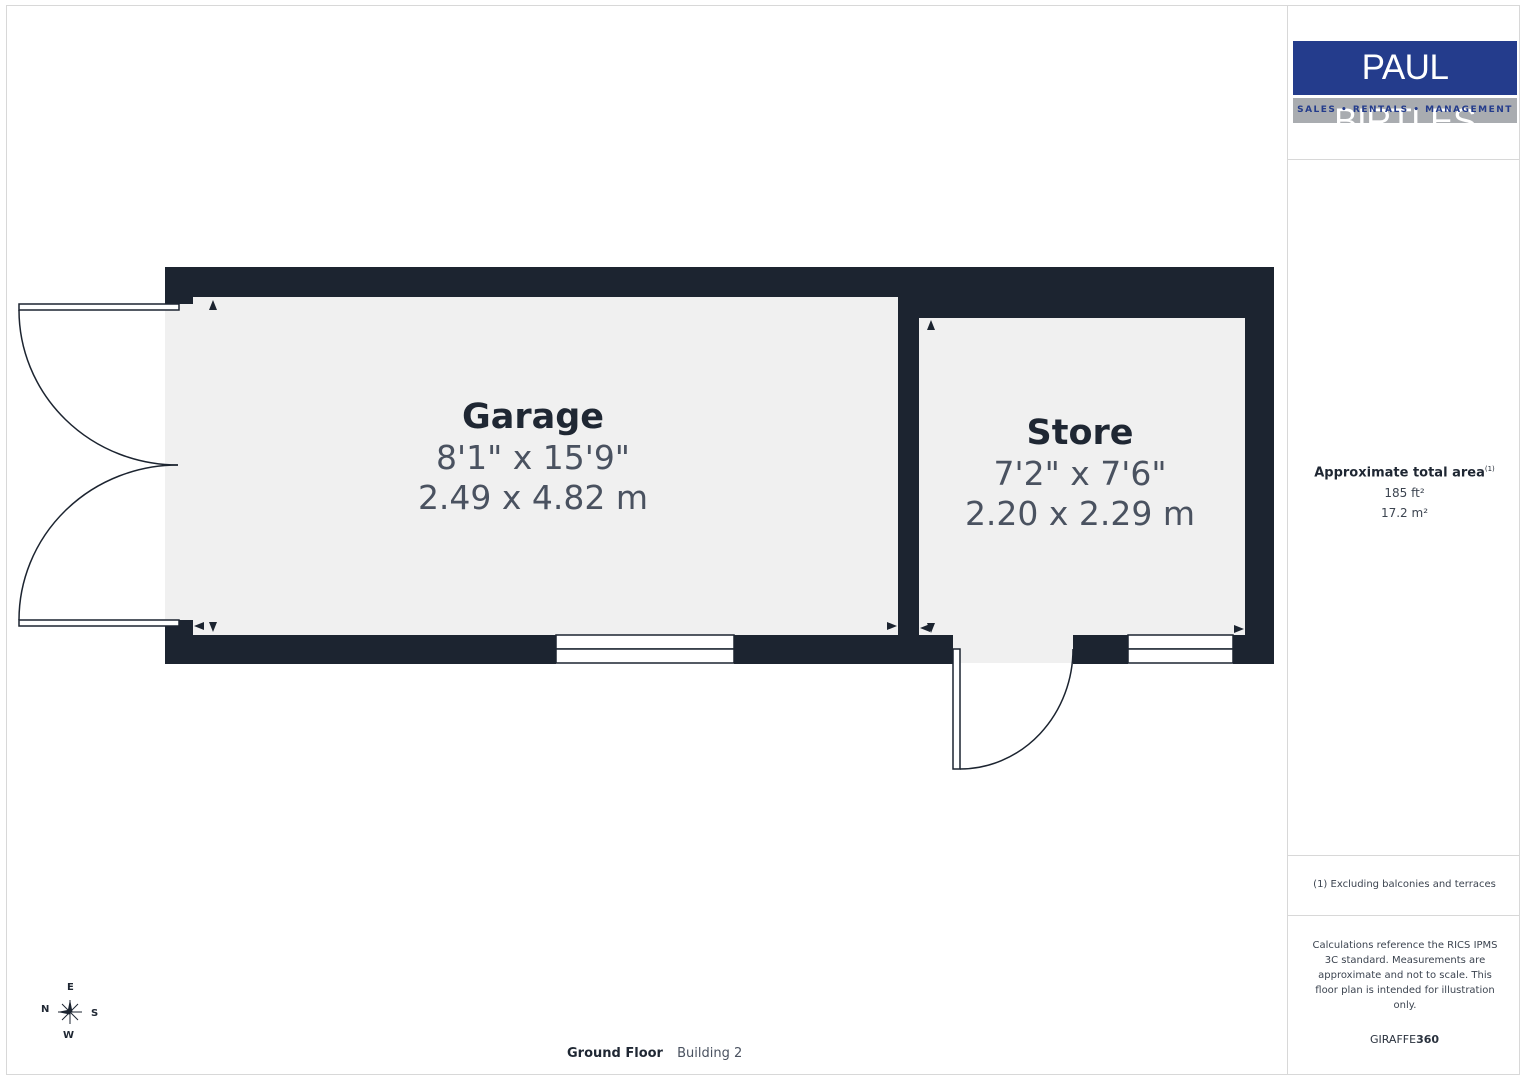 This screenshot has width=1527, height=1080. I want to click on logo-tagline: SALES • RENTALS • MANAGEMENT, so click(1405, 110).